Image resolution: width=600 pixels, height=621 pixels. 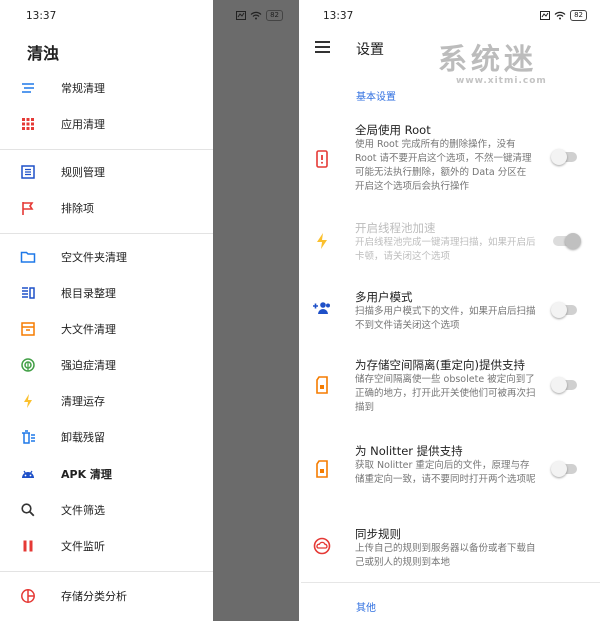 I want to click on sync-cloud-icon, so click(x=322, y=546).